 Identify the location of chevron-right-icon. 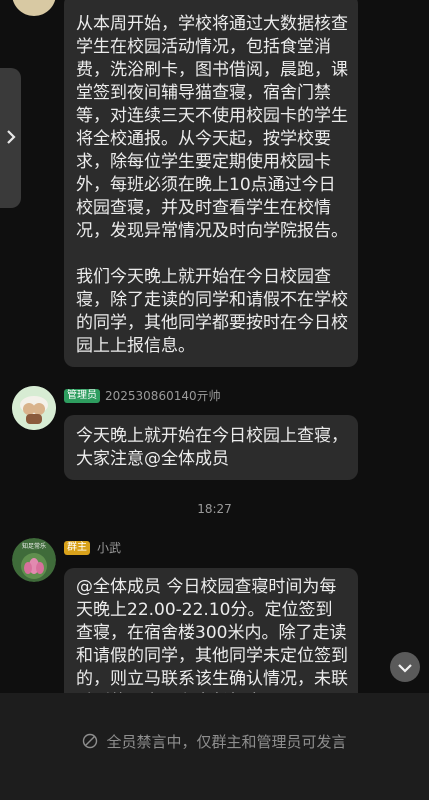
(11, 138).